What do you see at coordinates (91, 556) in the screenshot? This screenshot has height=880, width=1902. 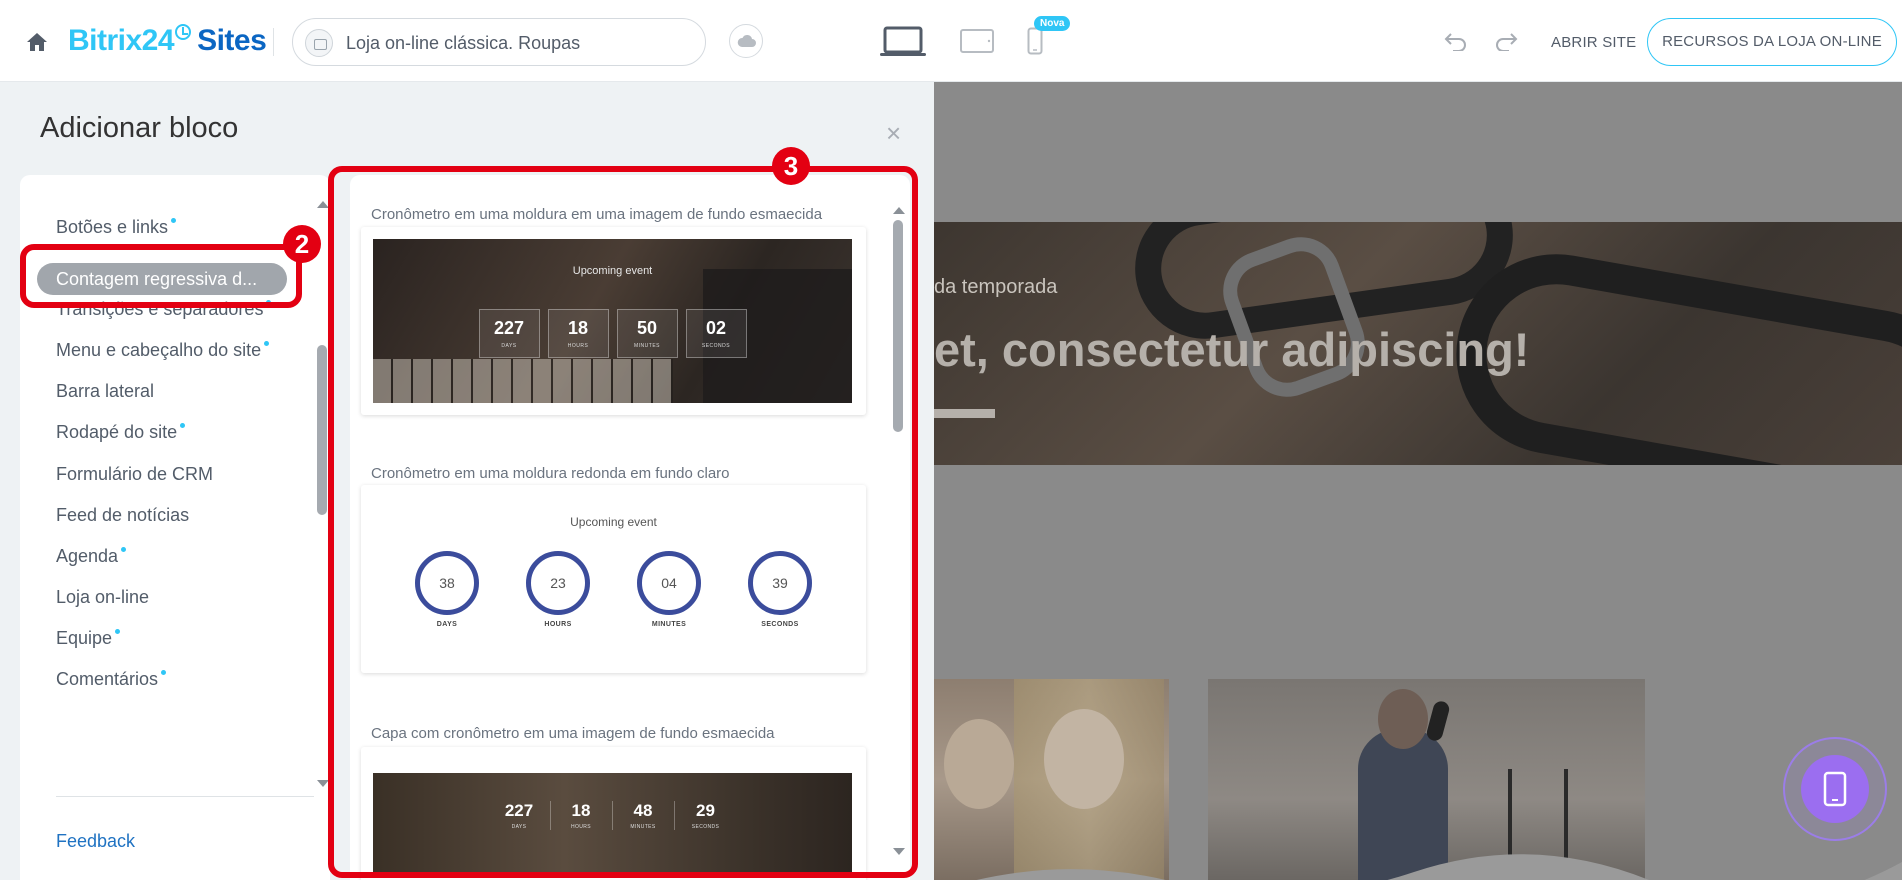 I see `category-agenda: Agenda` at bounding box center [91, 556].